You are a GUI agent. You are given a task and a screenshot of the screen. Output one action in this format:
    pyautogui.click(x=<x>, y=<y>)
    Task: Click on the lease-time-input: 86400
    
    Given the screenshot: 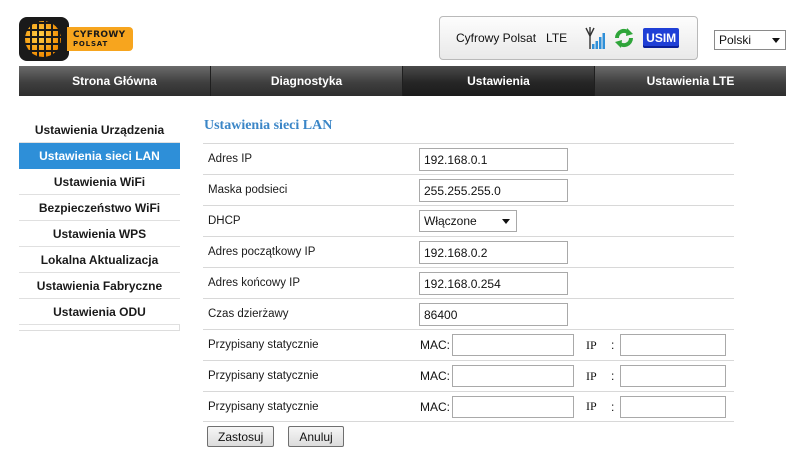 What is the action you would take?
    pyautogui.click(x=493, y=314)
    